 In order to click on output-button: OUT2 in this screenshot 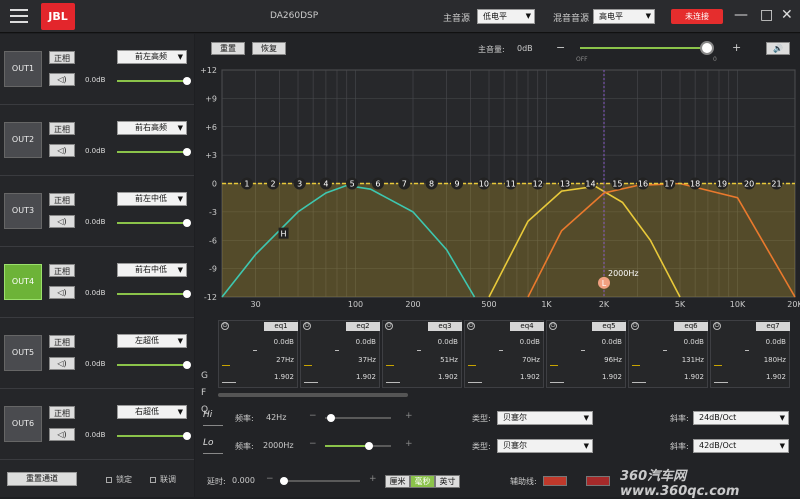, I will do `click(23, 140)`.